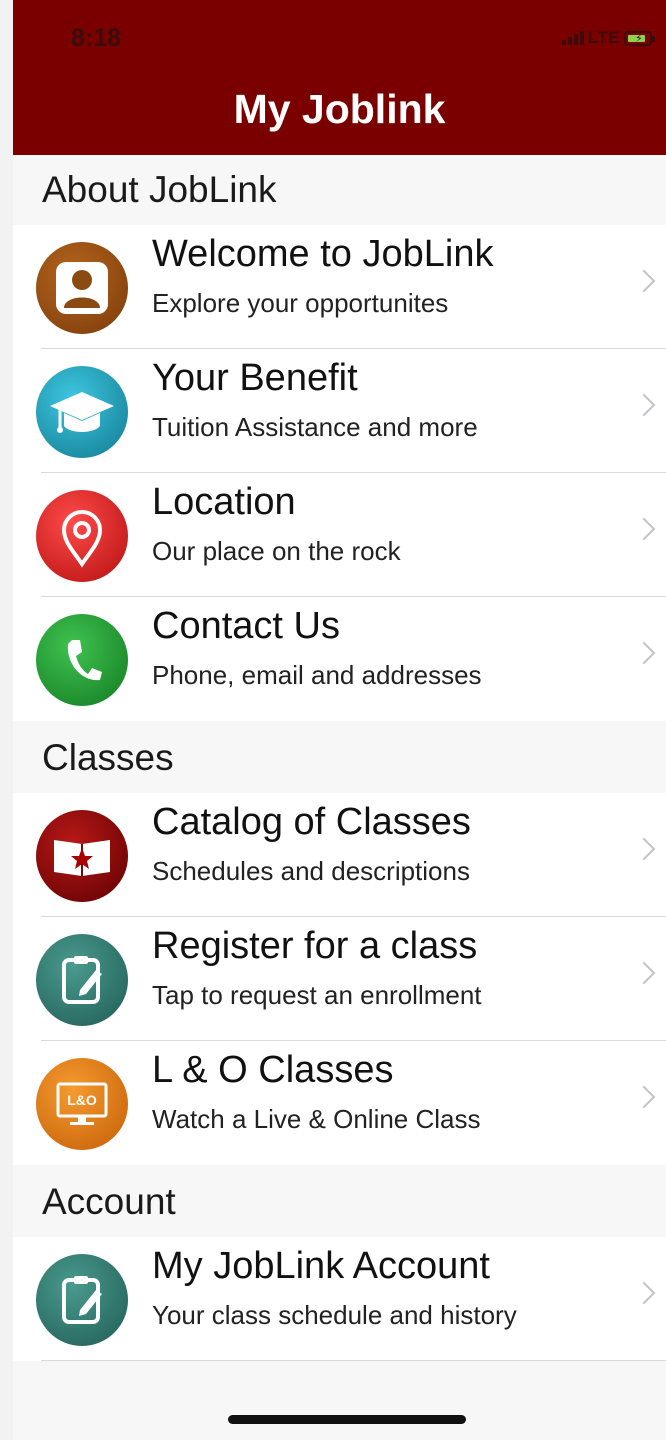 The height and width of the screenshot is (1440, 666). What do you see at coordinates (323, 254) in the screenshot?
I see `item-title: Welcome to JobLink` at bounding box center [323, 254].